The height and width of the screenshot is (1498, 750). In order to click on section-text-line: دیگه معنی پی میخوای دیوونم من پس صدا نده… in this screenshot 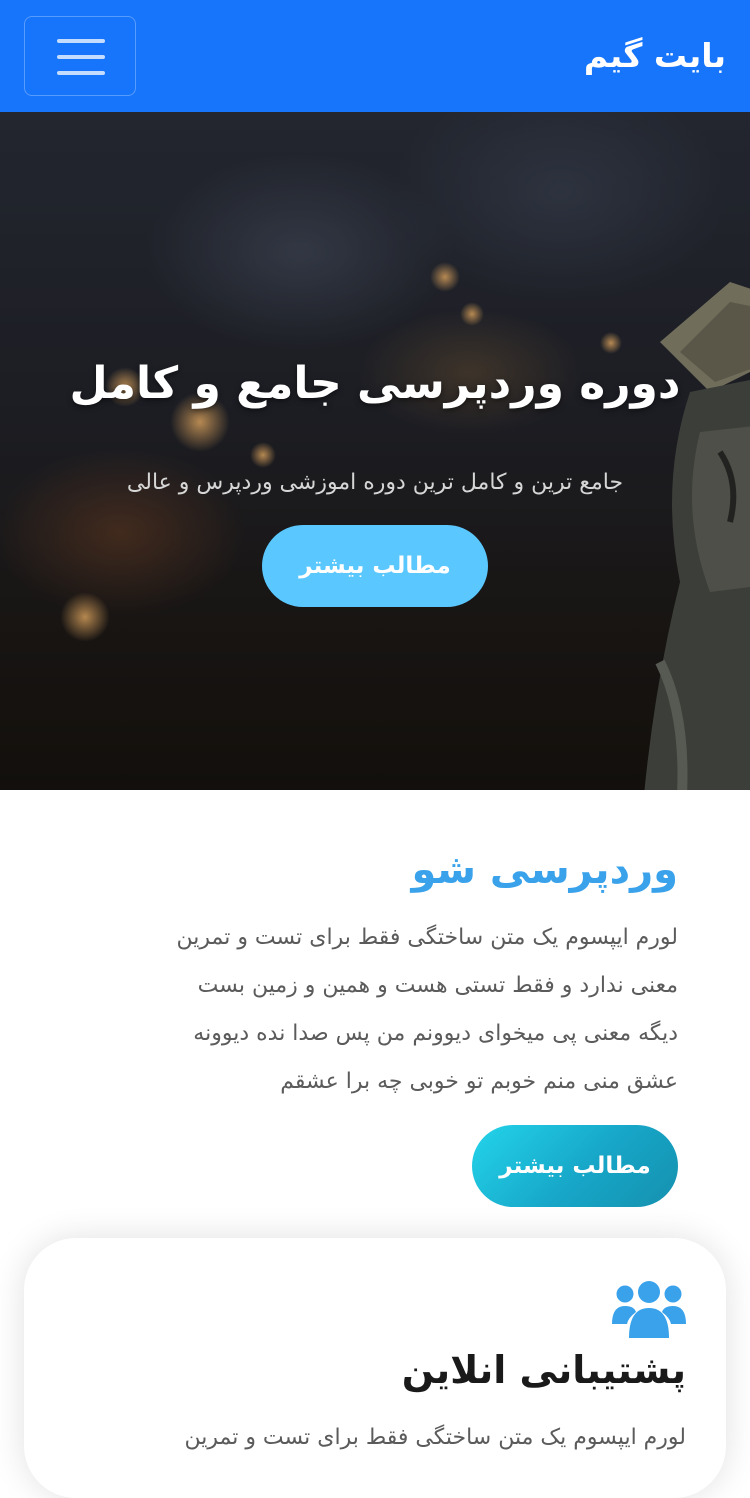, I will do `click(435, 1033)`.